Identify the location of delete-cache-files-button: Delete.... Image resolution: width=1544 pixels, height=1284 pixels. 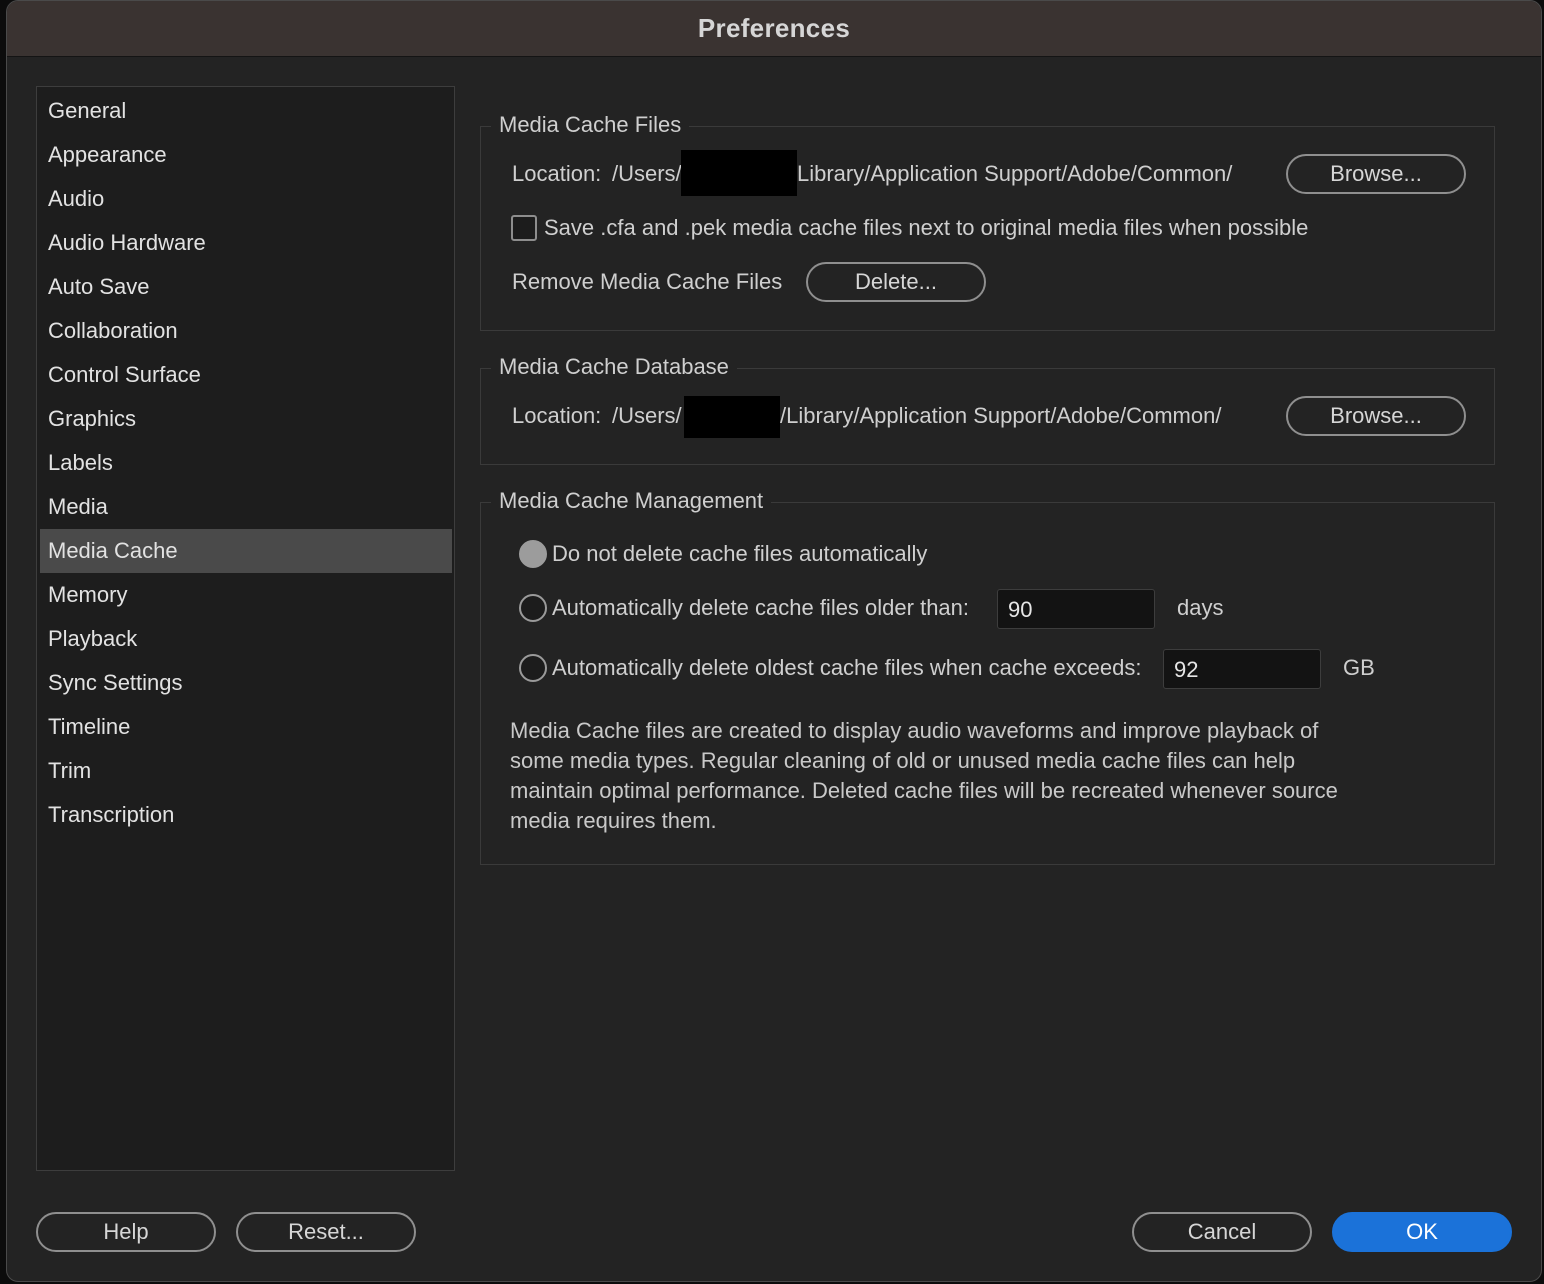
(896, 282).